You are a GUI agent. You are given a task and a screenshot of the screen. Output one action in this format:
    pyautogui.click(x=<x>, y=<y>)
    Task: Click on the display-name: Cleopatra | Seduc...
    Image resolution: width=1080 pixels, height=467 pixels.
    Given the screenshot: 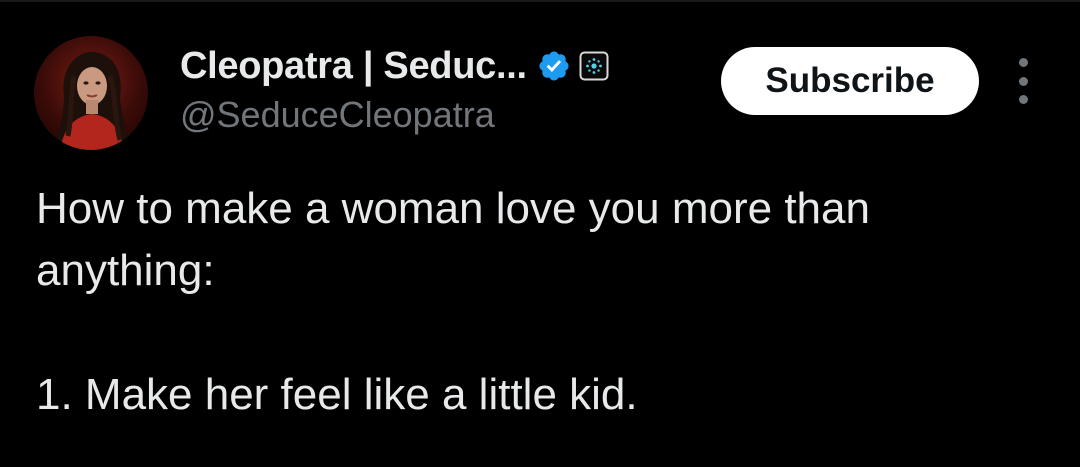 What is the action you would take?
    pyautogui.click(x=353, y=66)
    